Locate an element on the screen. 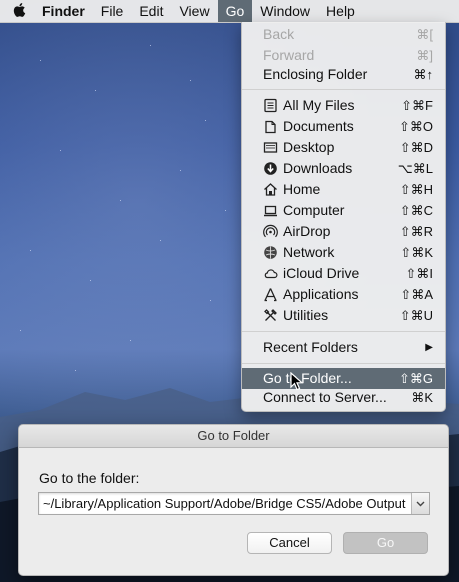 The width and height of the screenshot is (459, 582). menu-item-utilities: Utilities ⇧⌘U is located at coordinates (343, 315).